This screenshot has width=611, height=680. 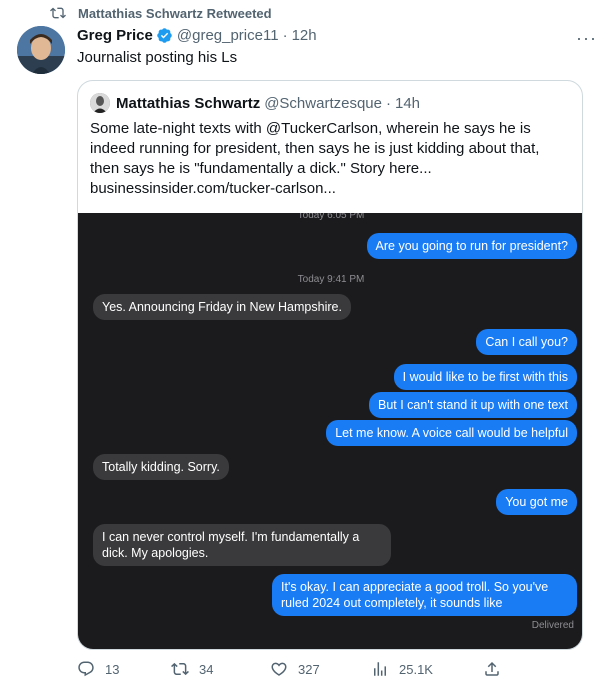 What do you see at coordinates (309, 669) in the screenshot?
I see `like-count: 327` at bounding box center [309, 669].